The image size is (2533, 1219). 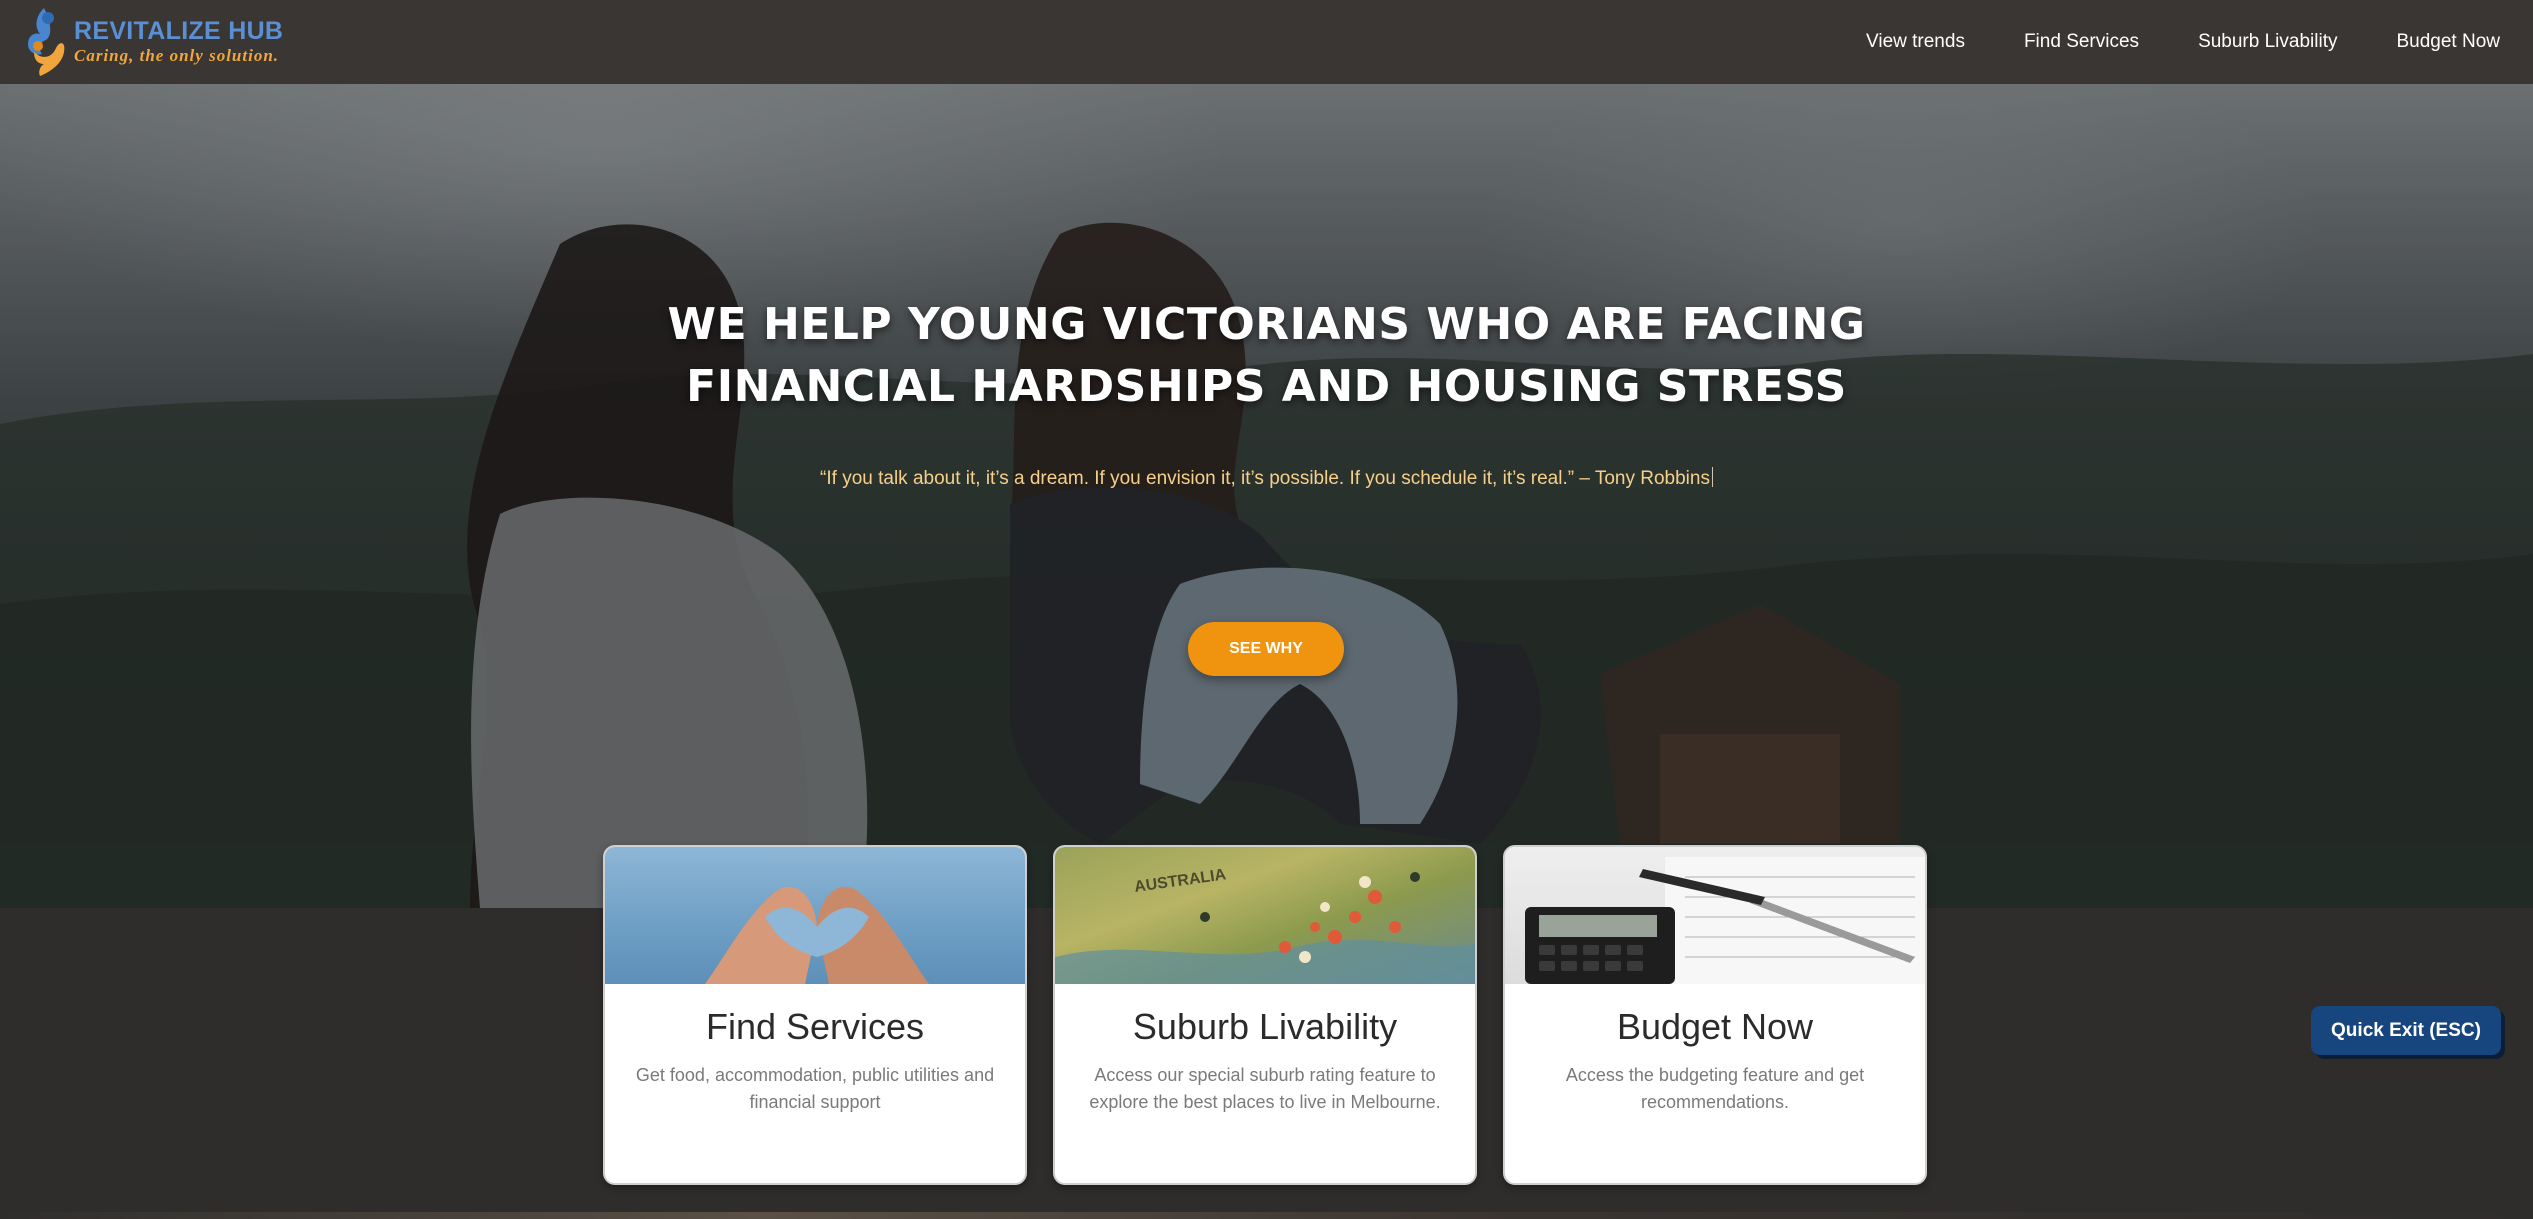 I want to click on card-title: Find Services, so click(x=815, y=1026).